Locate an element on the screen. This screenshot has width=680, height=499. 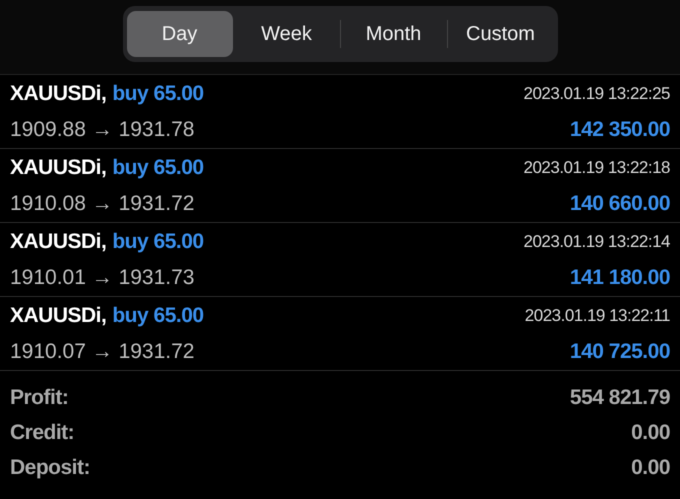
summary-value: 554 821.79 is located at coordinates (620, 397).